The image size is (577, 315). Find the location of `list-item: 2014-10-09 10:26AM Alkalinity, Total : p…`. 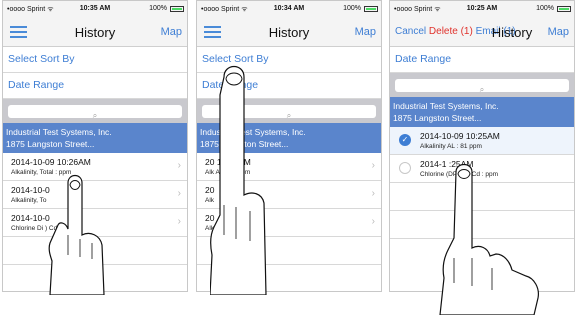

list-item: 2014-10-09 10:26AM Alkalinity, Total : p… is located at coordinates (95, 167).